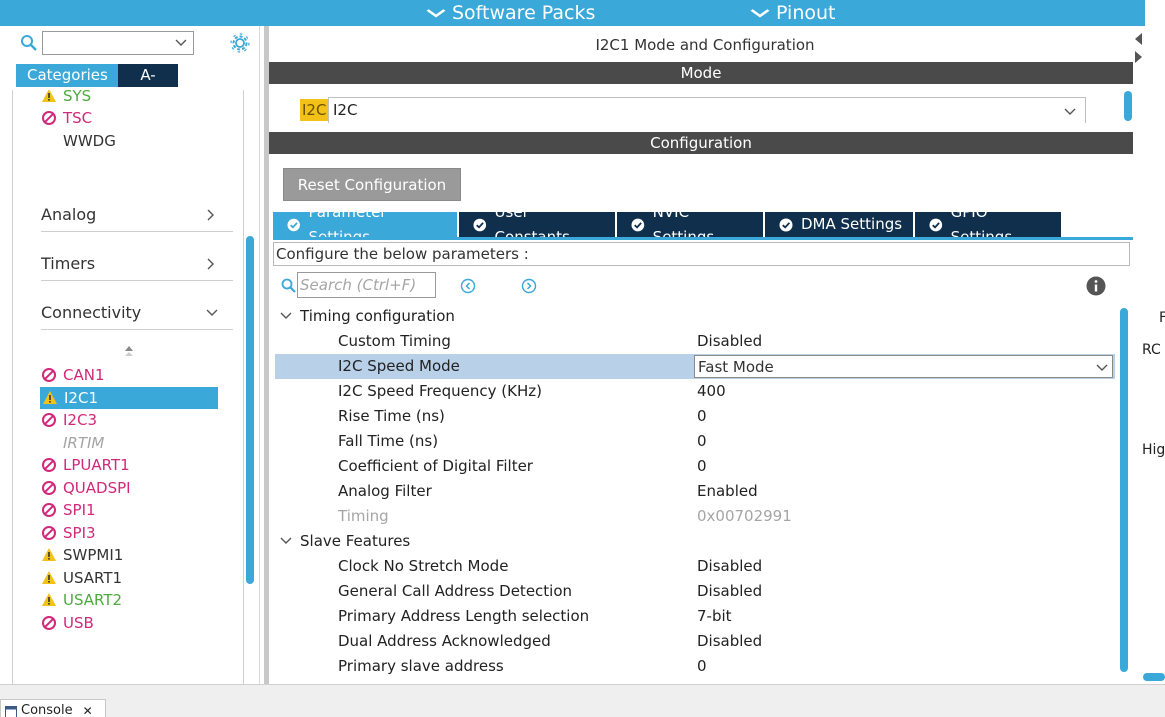  Describe the element at coordinates (50, 397) in the screenshot. I see `warning-icon` at that location.